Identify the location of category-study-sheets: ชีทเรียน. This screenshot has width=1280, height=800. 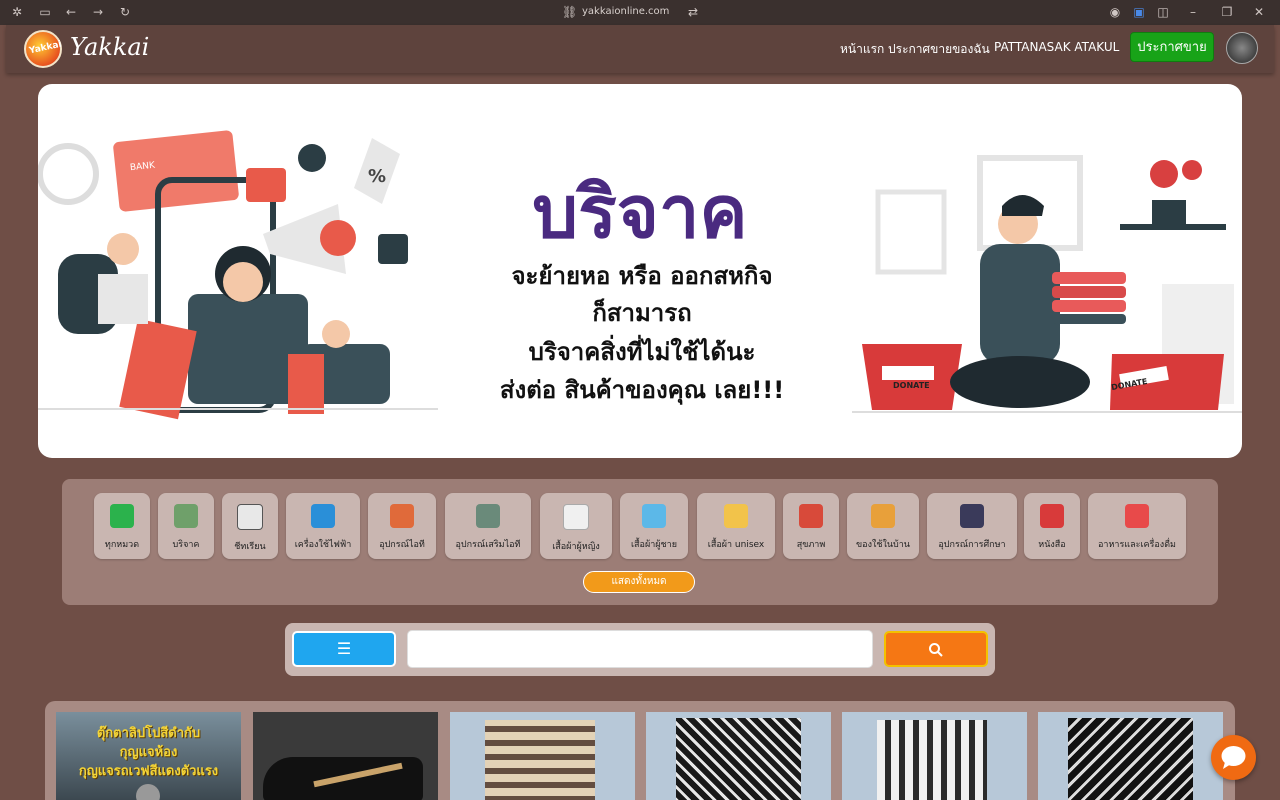
(250, 526).